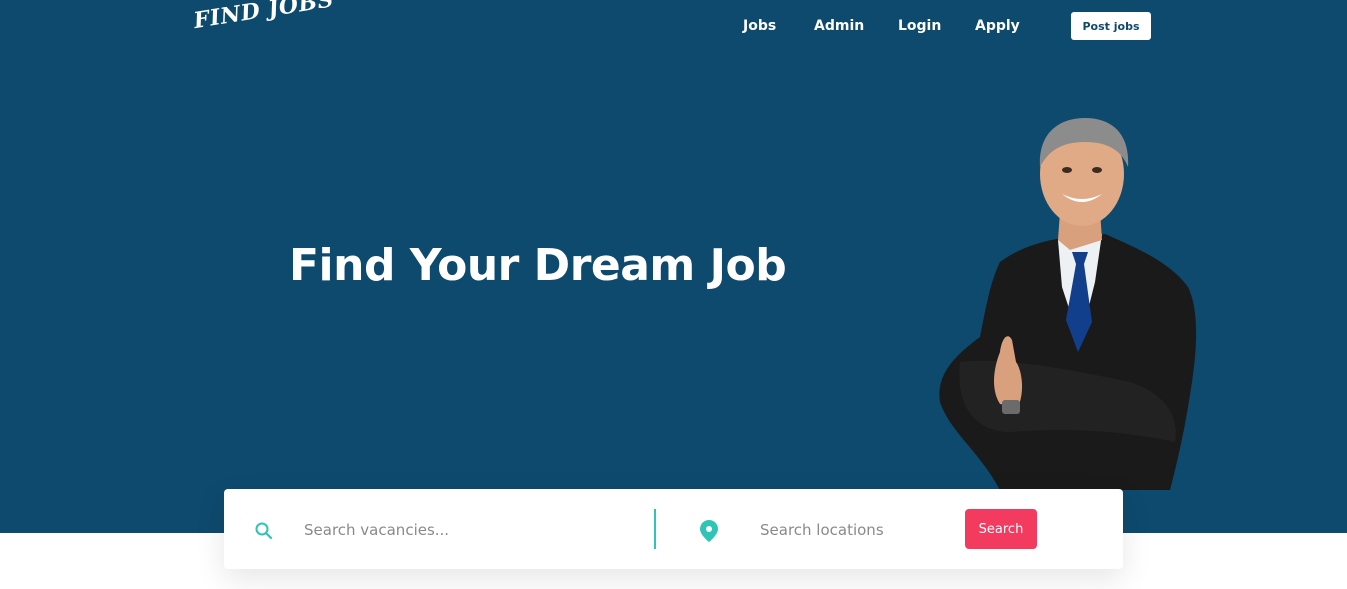 This screenshot has width=1347, height=589. Describe the element at coordinates (673, 529) in the screenshot. I see `search-bar: Search` at that location.